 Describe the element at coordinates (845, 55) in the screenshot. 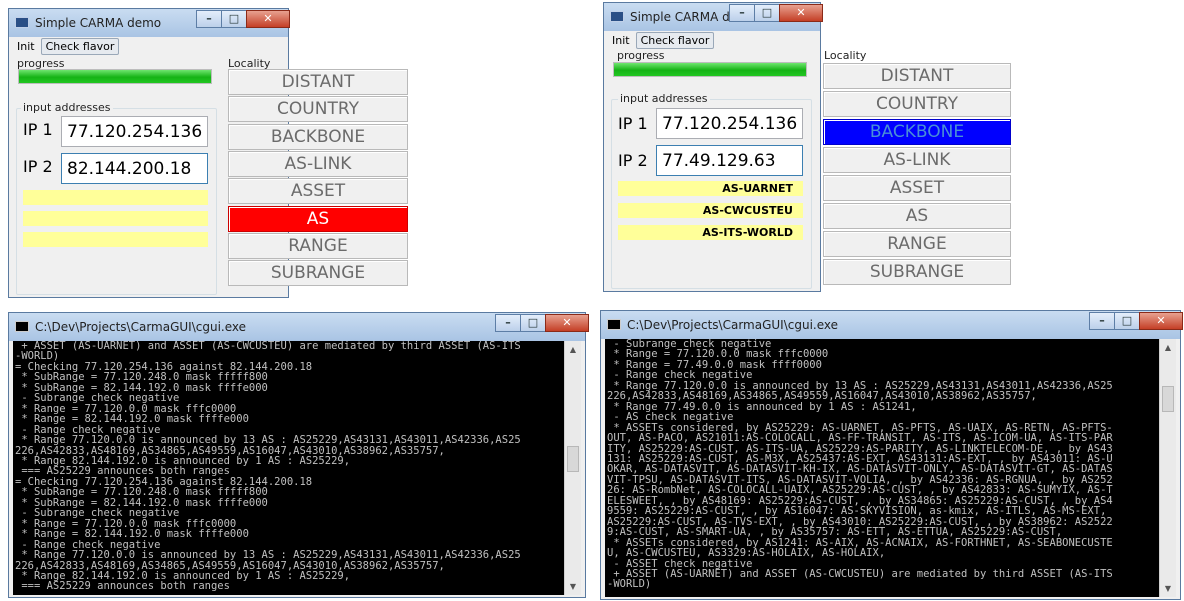

I see `locality-label: Locality` at that location.